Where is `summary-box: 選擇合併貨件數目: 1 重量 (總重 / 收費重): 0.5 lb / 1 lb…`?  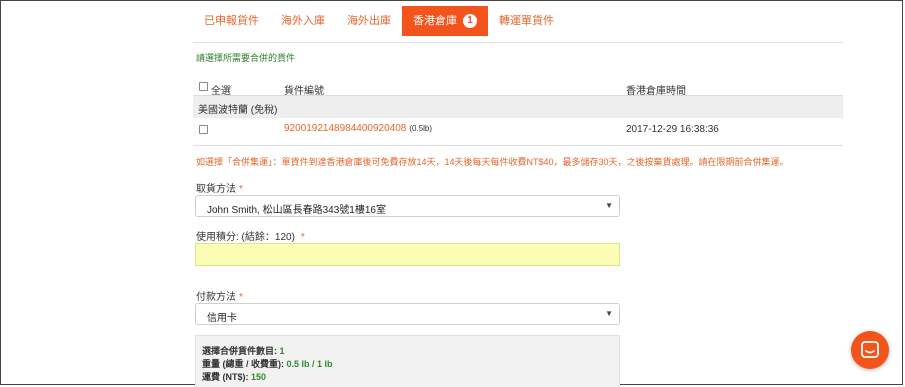
summary-box: 選擇合併貨件數目: 1 重量 (總重 / 收費重): 0.5 lb / 1 lb… is located at coordinates (407, 361).